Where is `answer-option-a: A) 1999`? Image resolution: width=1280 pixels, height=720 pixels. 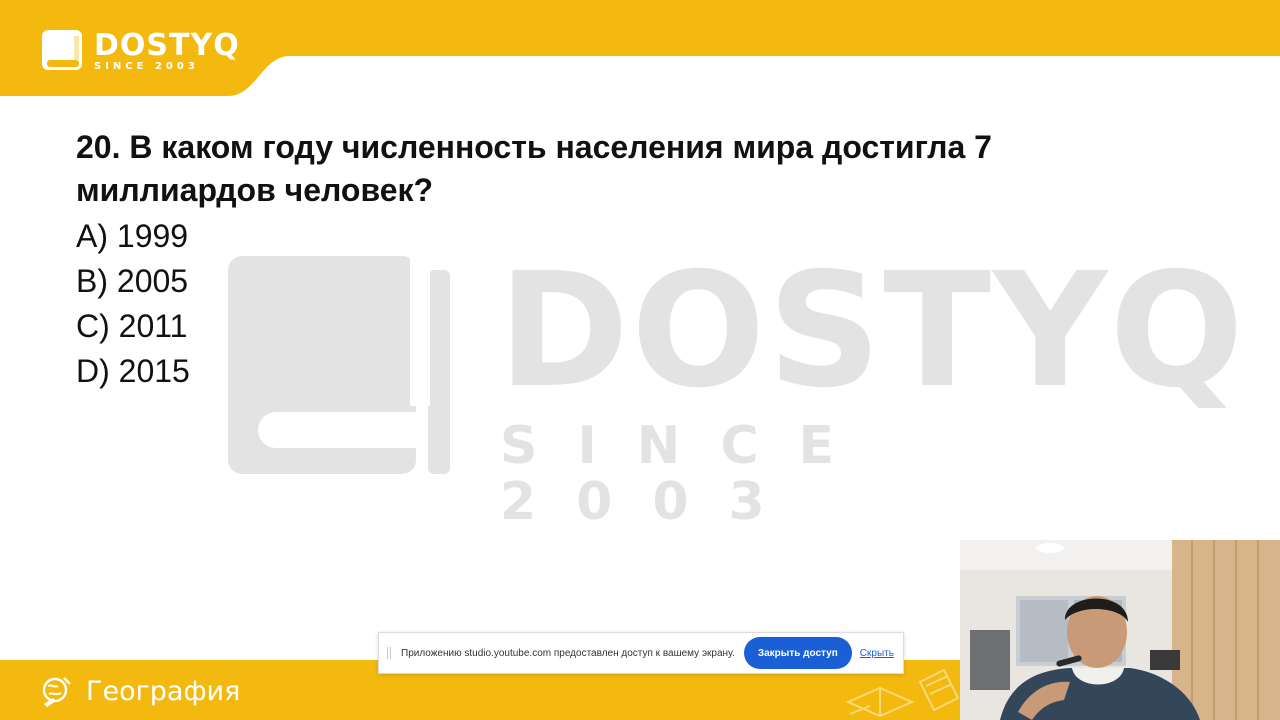 answer-option-a: A) 1999 is located at coordinates (132, 236).